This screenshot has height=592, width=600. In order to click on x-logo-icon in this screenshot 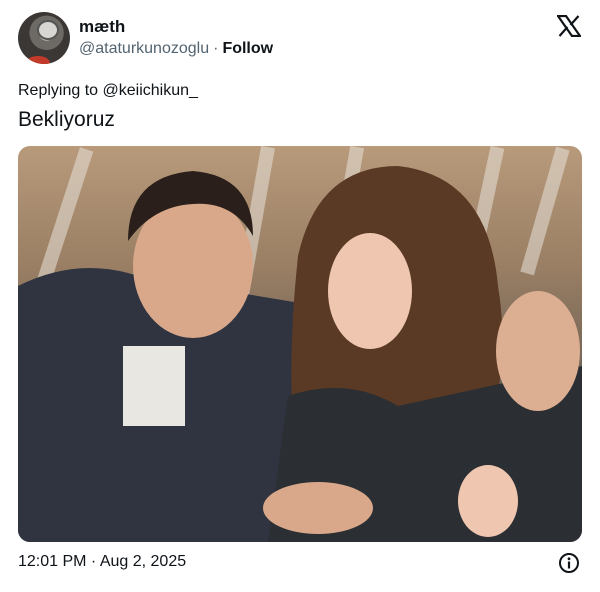, I will do `click(569, 26)`.